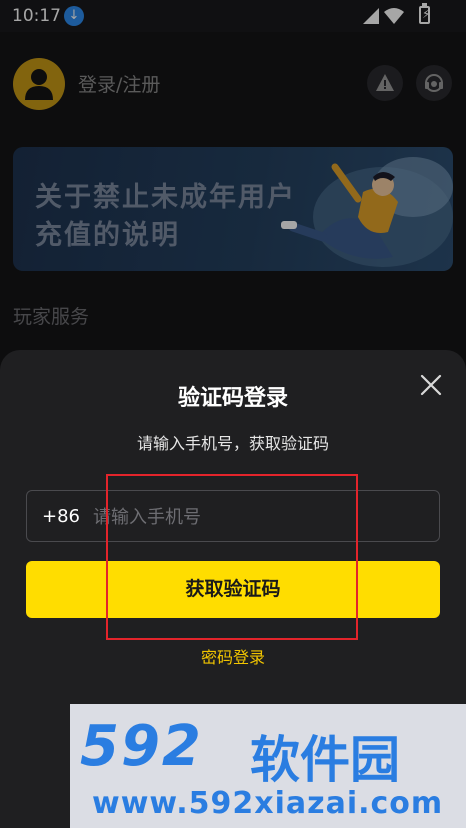  Describe the element at coordinates (431, 385) in the screenshot. I see `close-icon` at that location.